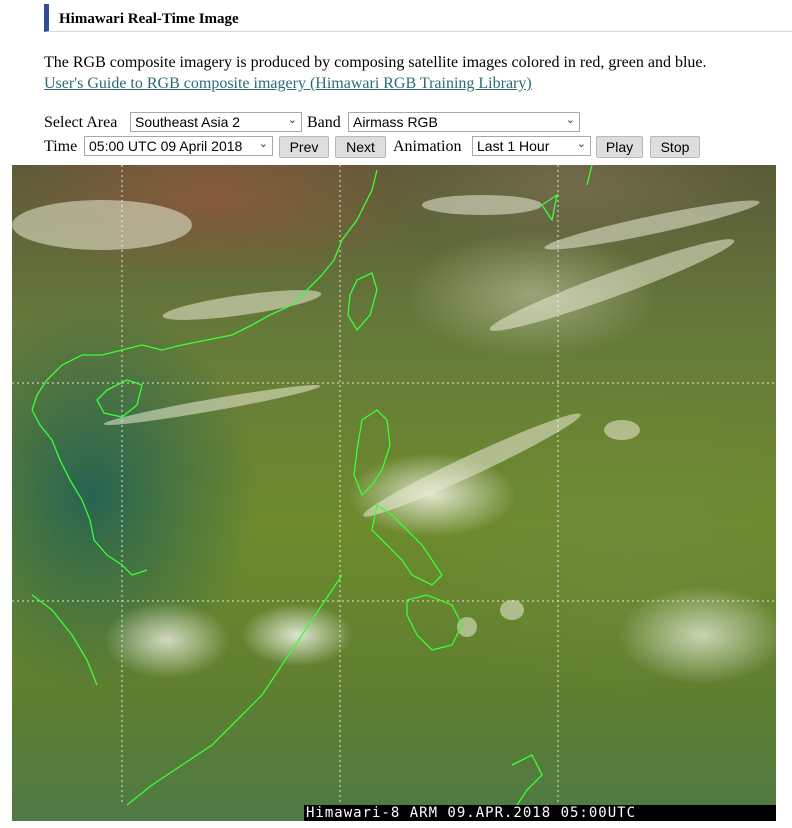  I want to click on page-title: Himawari Real-Time Image, so click(149, 19).